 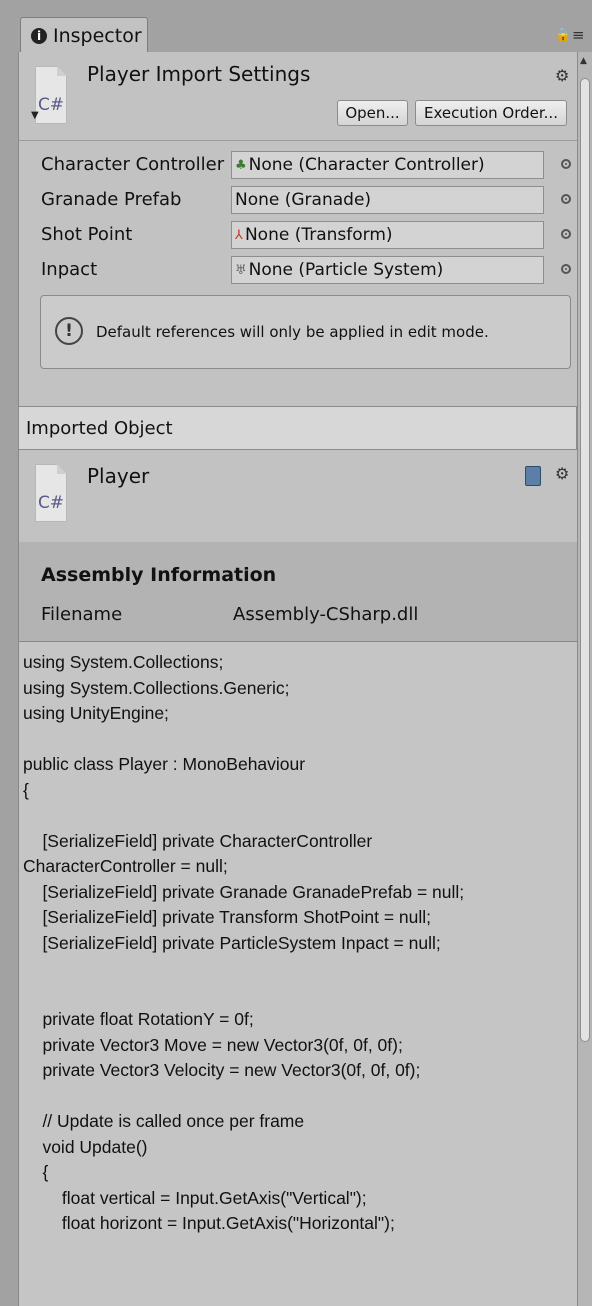 I want to click on section-label: Imported Object, so click(x=99, y=428).